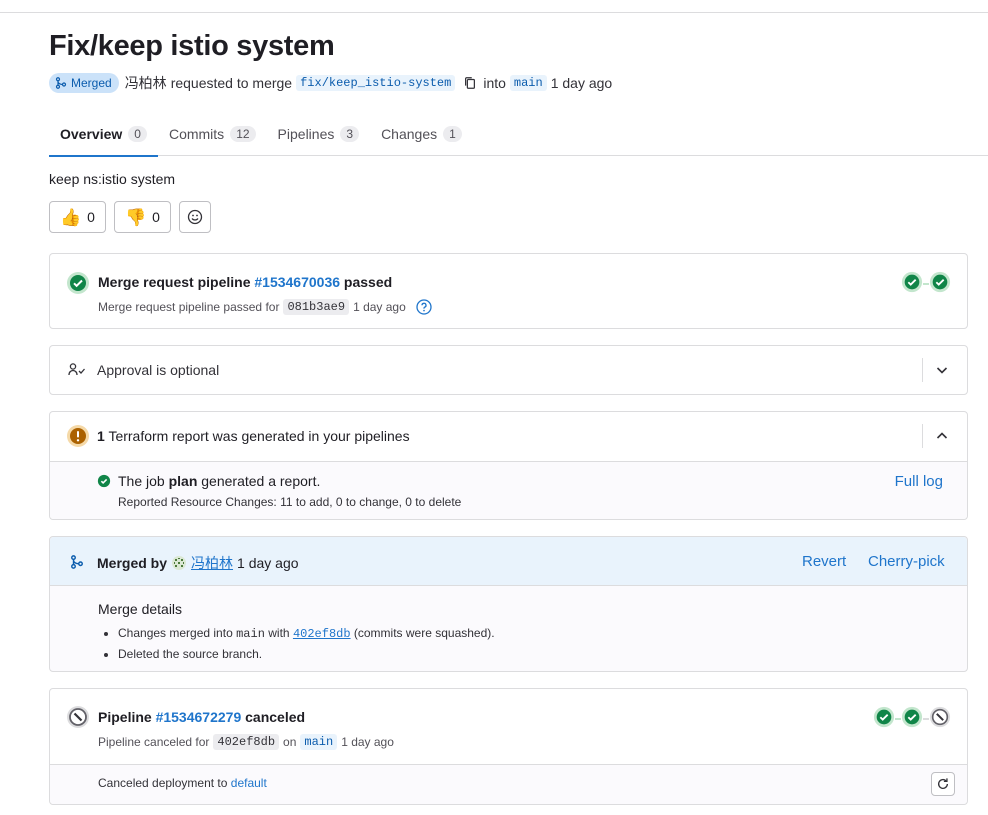  Describe the element at coordinates (243, 134) in the screenshot. I see `tab-count: 12` at that location.